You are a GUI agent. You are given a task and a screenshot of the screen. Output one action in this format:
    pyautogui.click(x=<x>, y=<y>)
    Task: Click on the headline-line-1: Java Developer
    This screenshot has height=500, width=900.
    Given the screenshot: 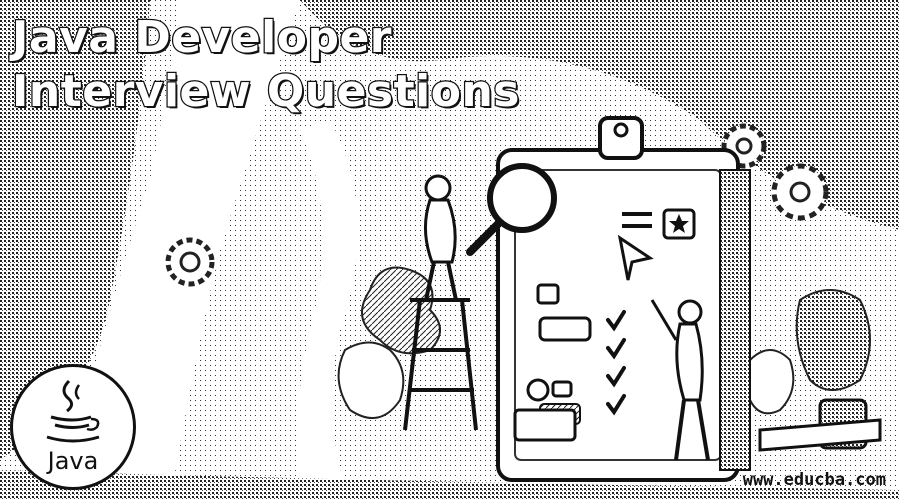 What is the action you would take?
    pyautogui.click(x=202, y=37)
    